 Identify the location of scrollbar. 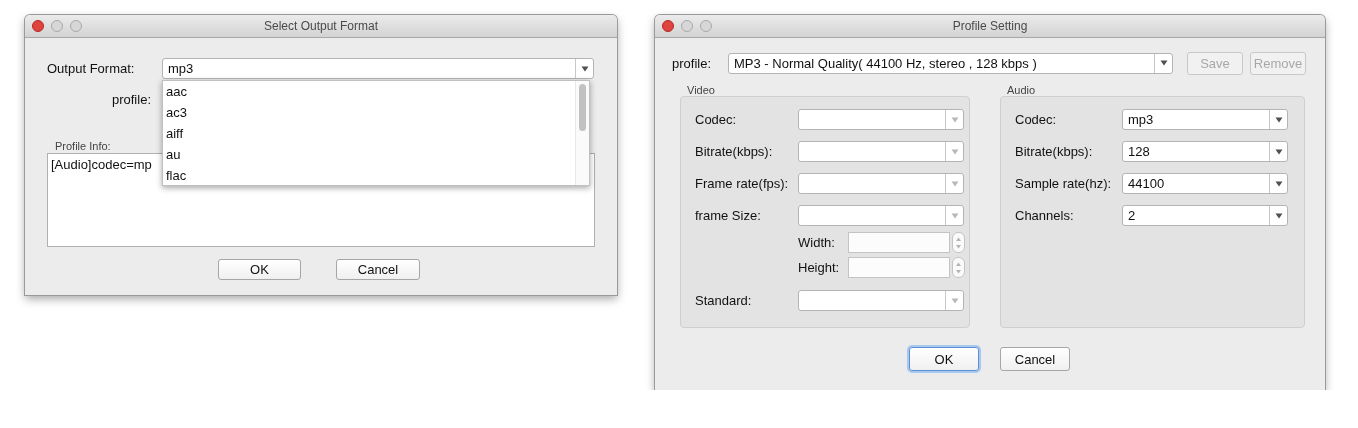
(582, 133).